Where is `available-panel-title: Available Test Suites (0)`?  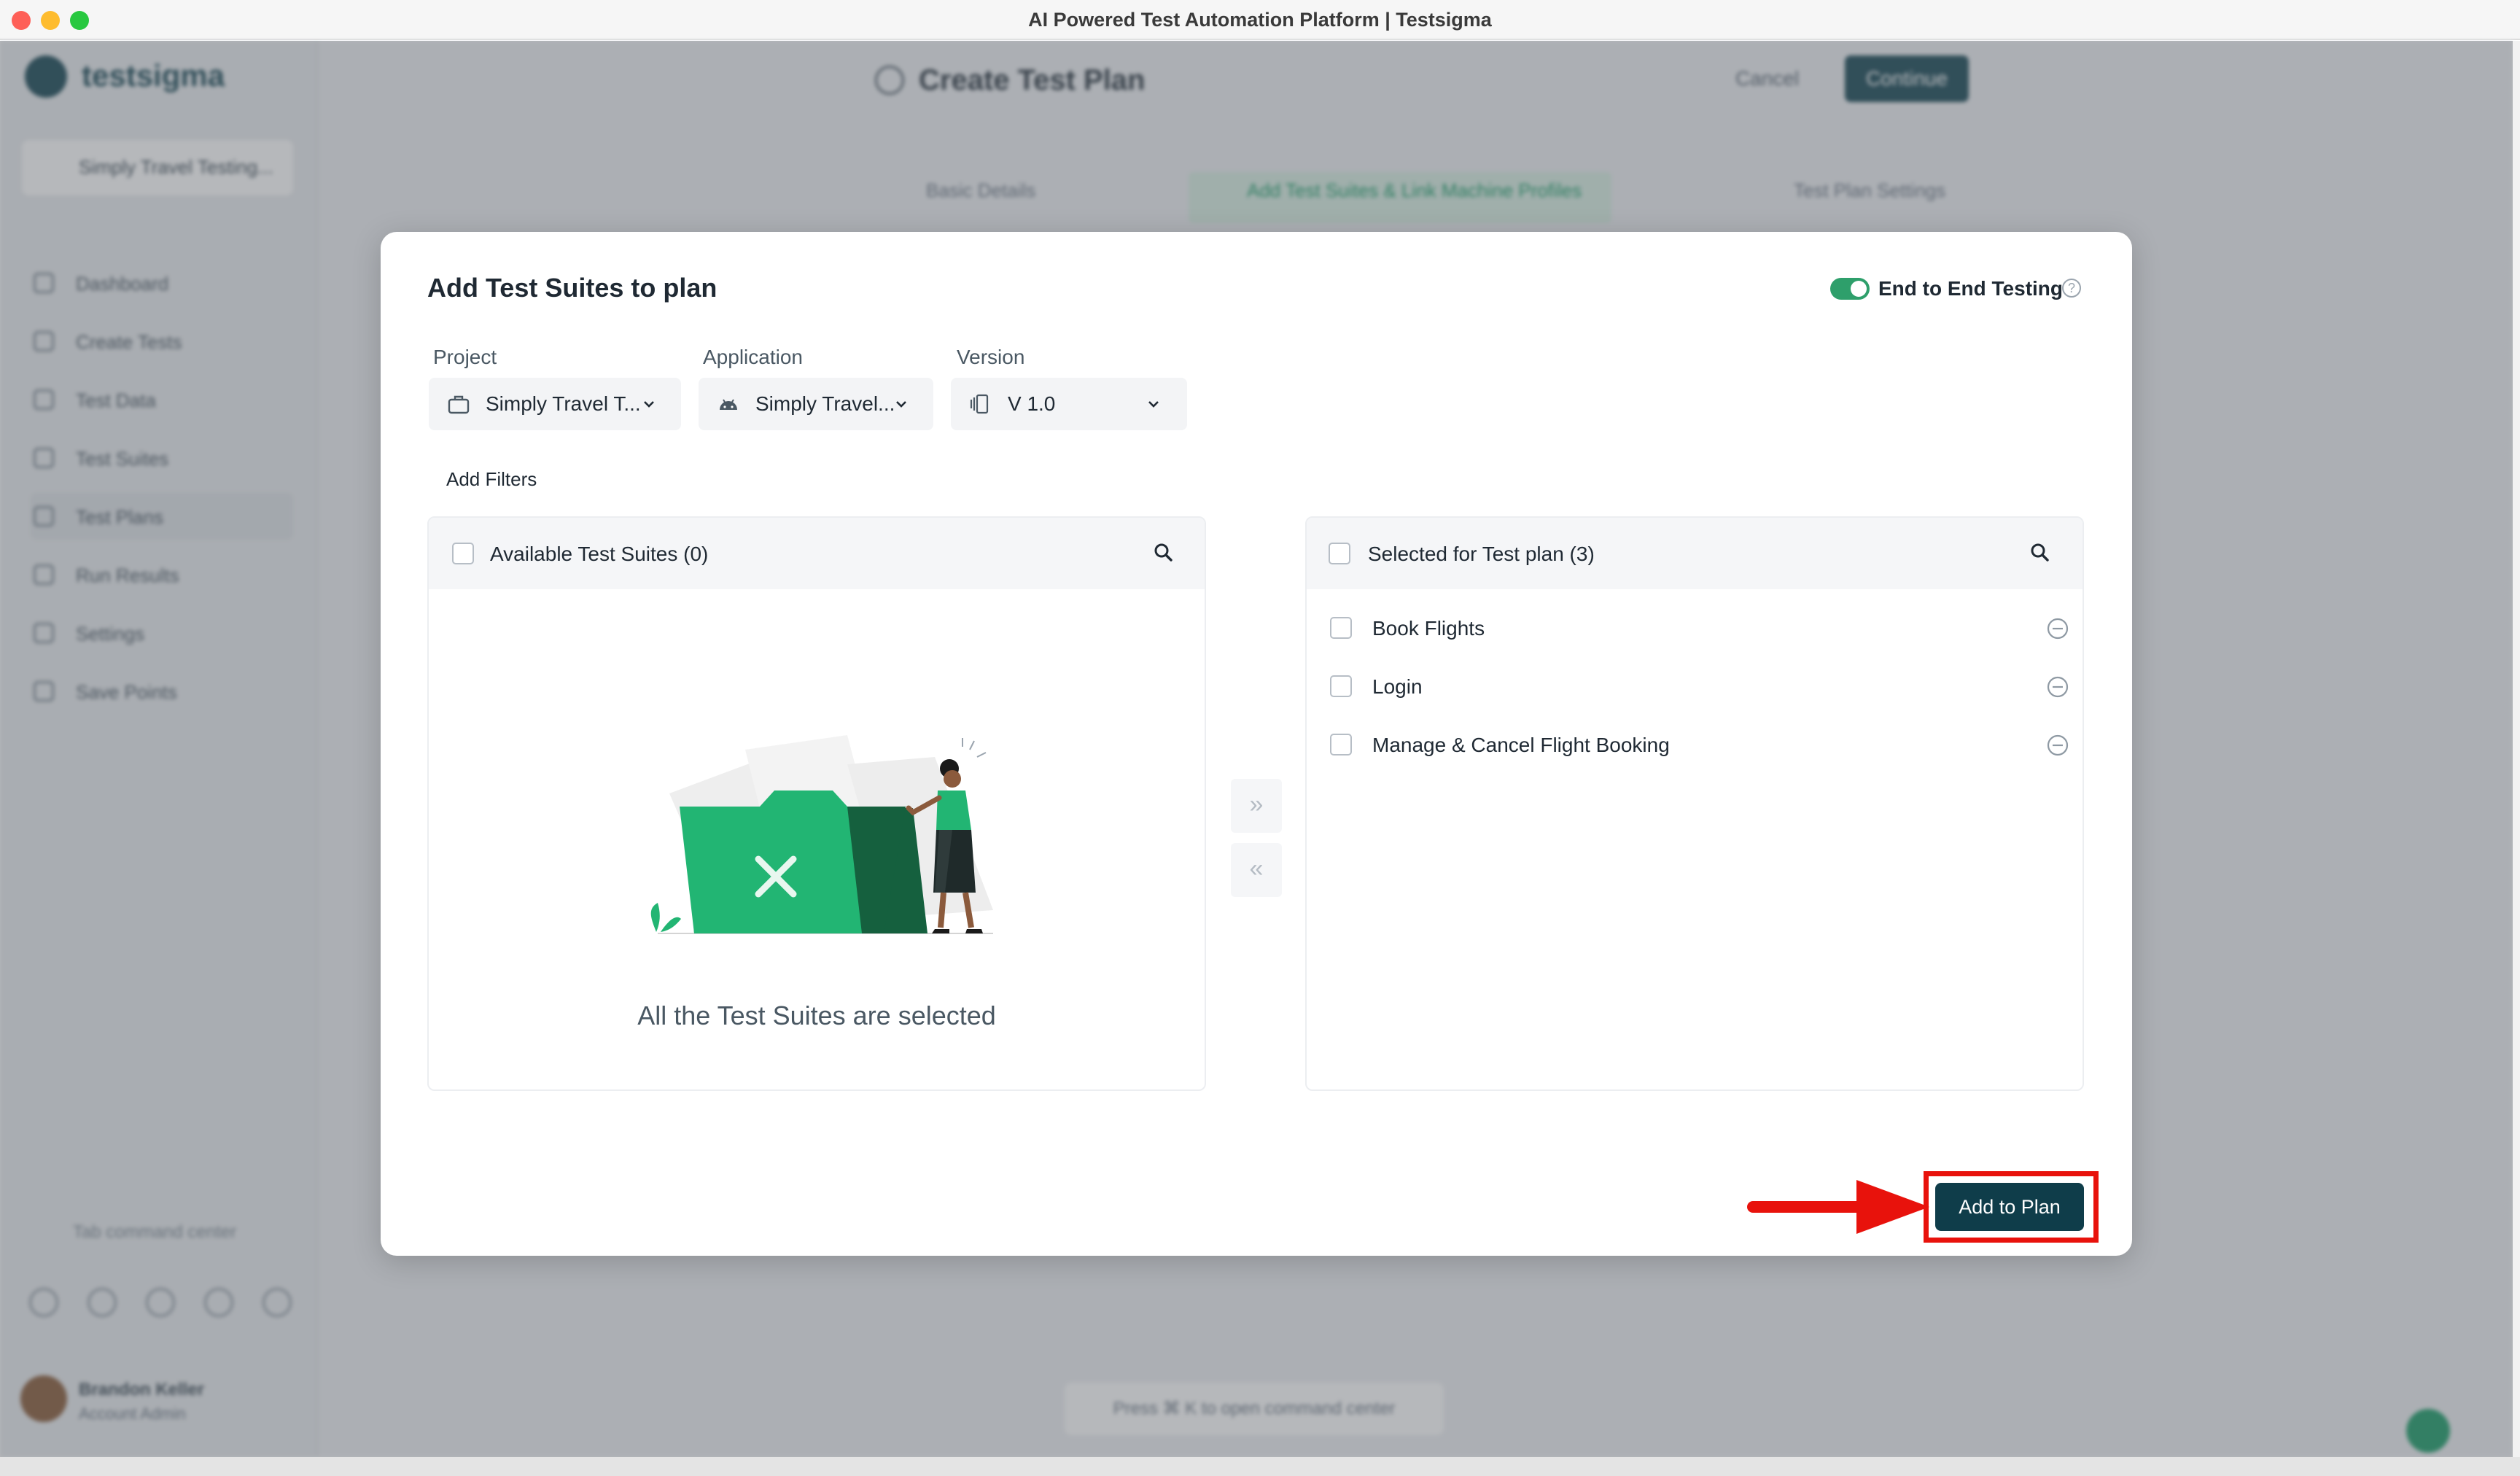 available-panel-title: Available Test Suites (0) is located at coordinates (599, 554).